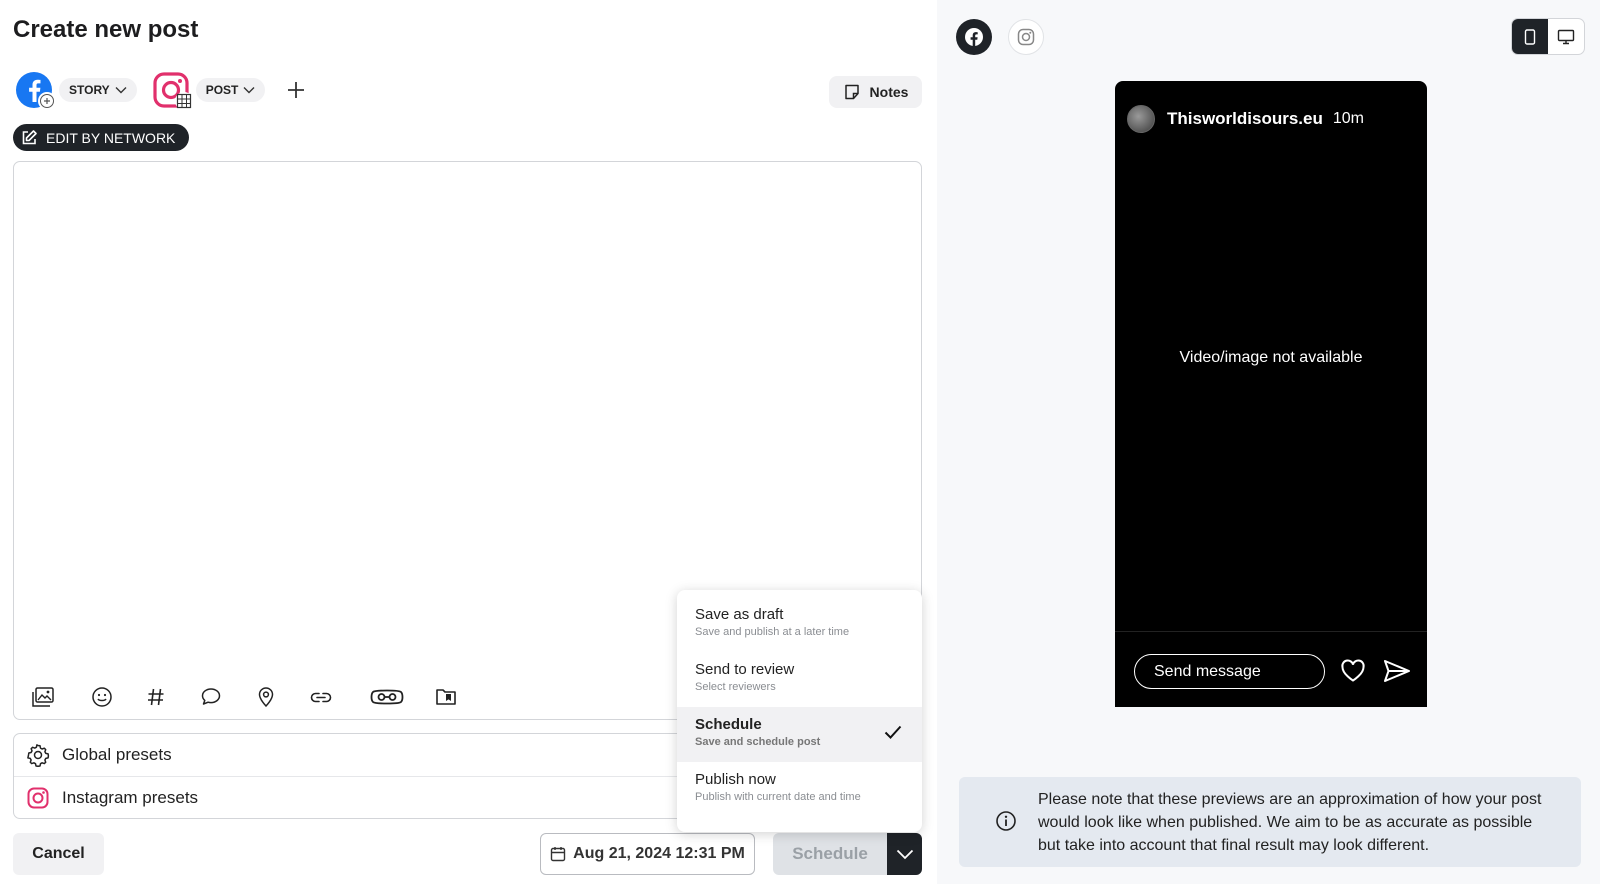  I want to click on plus-icon, so click(296, 90).